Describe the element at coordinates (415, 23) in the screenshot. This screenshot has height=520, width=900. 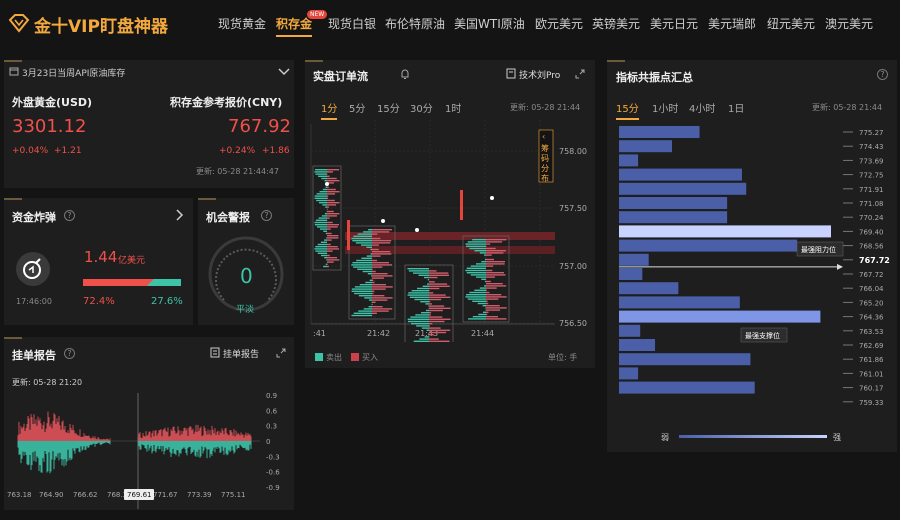
I see `nav-item: 布伦特原油` at that location.